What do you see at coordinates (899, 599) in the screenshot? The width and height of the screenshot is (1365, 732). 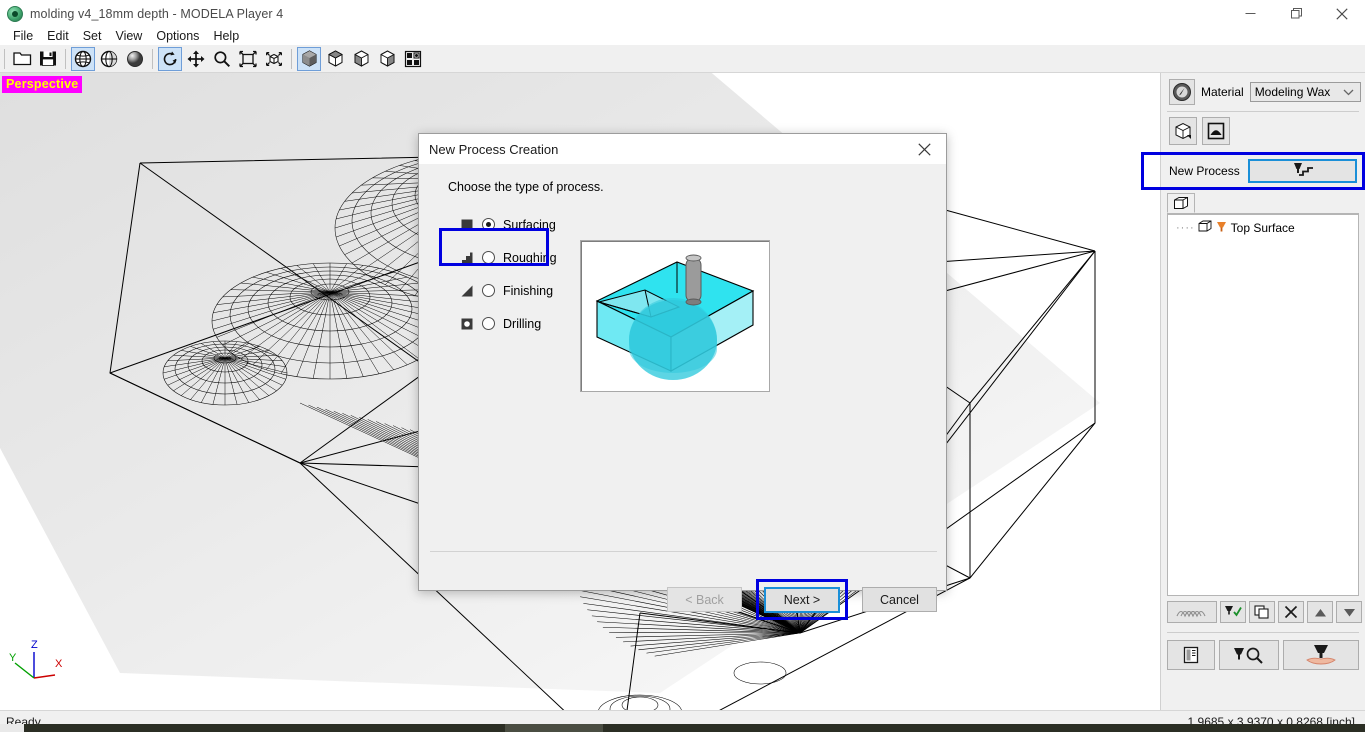 I see `cancel-button: Cancel` at bounding box center [899, 599].